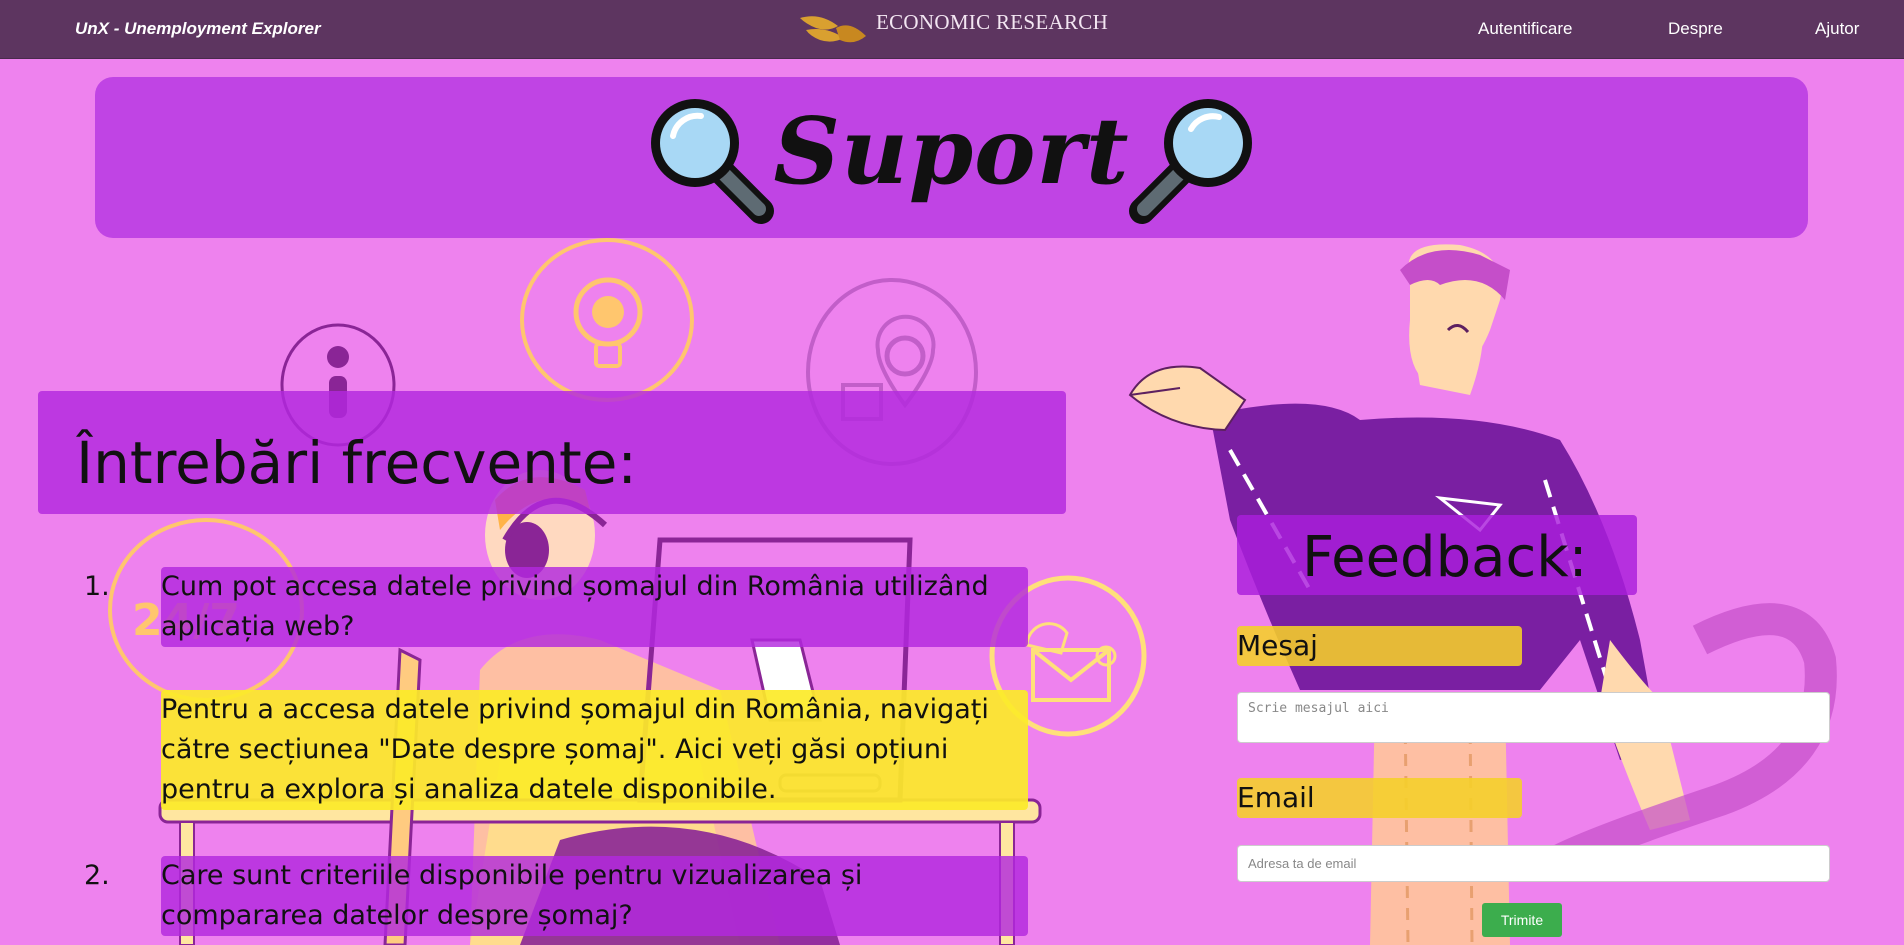 Image resolution: width=1904 pixels, height=945 pixels. What do you see at coordinates (1190, 161) in the screenshot?
I see `magnifying-glass-icon` at bounding box center [1190, 161].